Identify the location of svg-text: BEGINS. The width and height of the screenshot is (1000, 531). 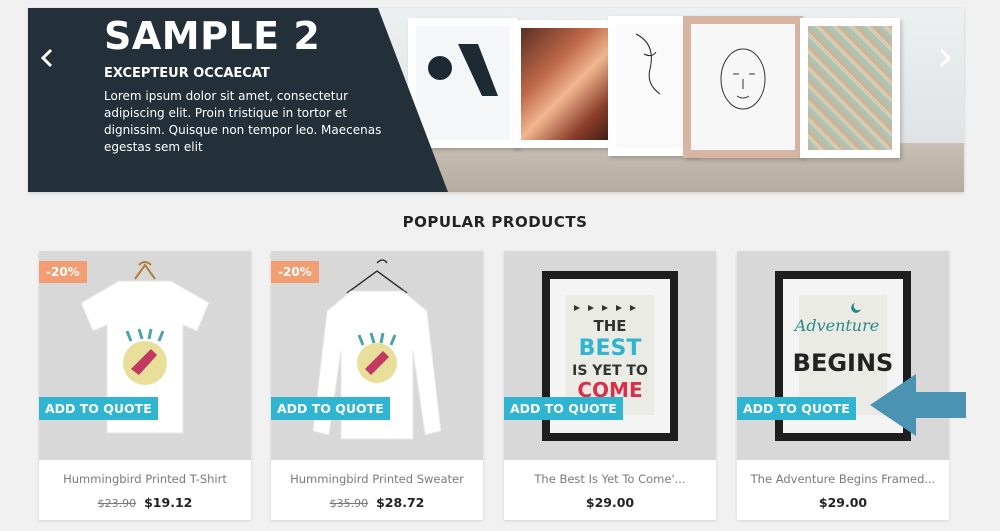
(843, 363).